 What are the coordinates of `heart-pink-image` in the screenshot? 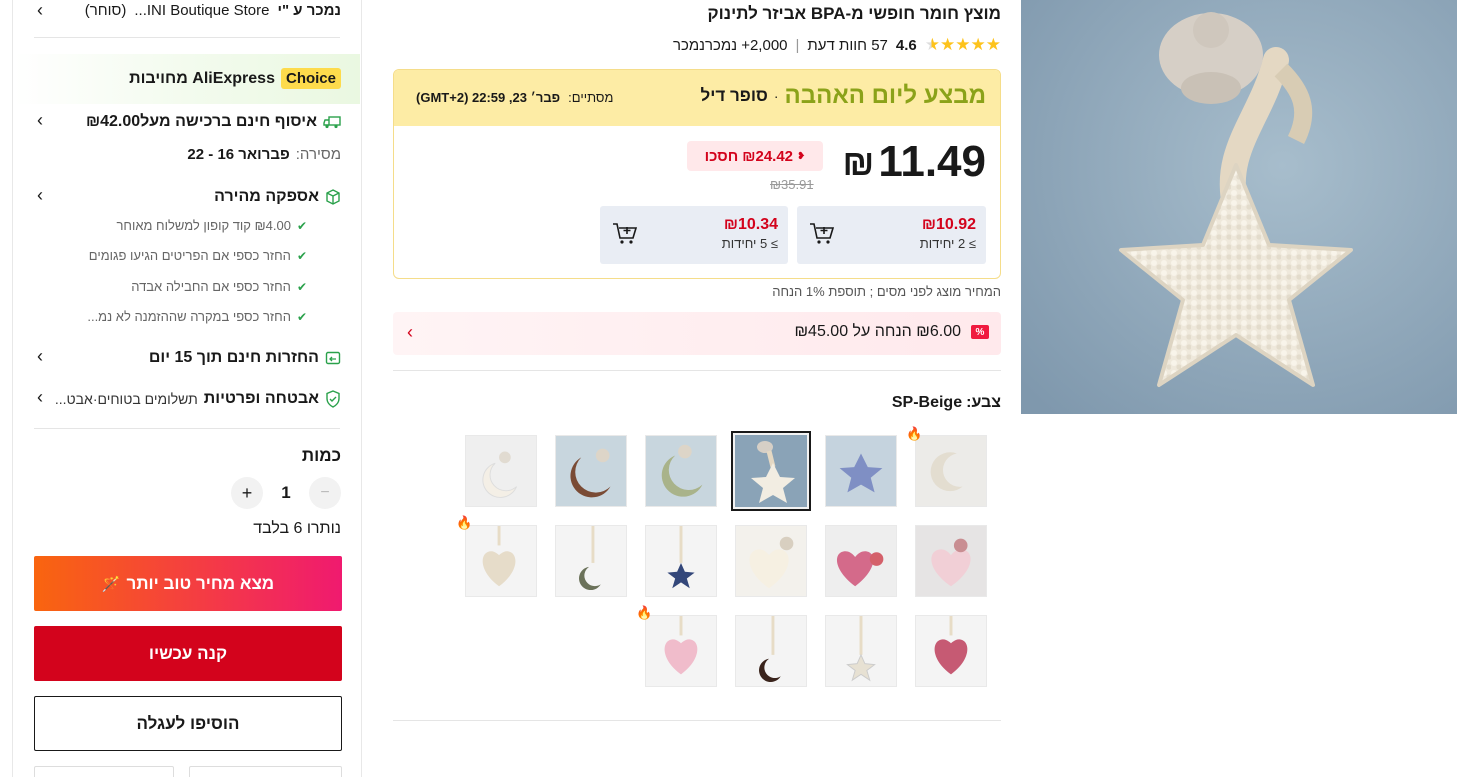 It's located at (861, 561).